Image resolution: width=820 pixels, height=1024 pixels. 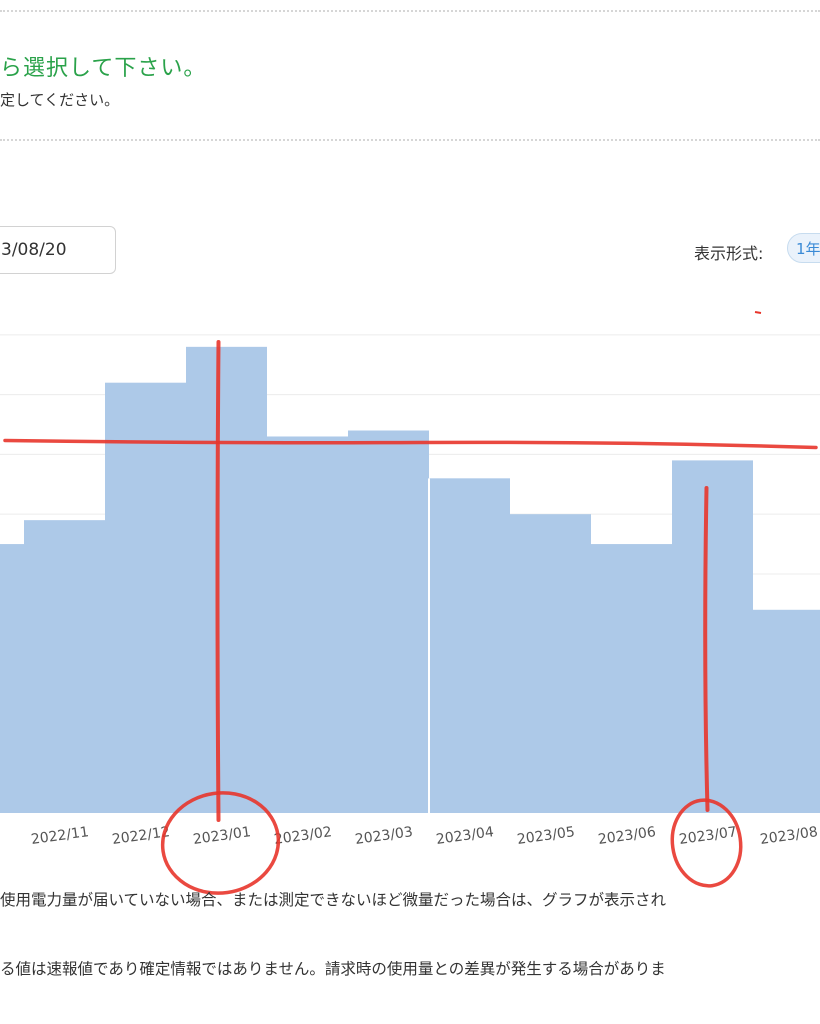 What do you see at coordinates (60, 836) in the screenshot?
I see `tick-label-2022/11: 2022/11` at bounding box center [60, 836].